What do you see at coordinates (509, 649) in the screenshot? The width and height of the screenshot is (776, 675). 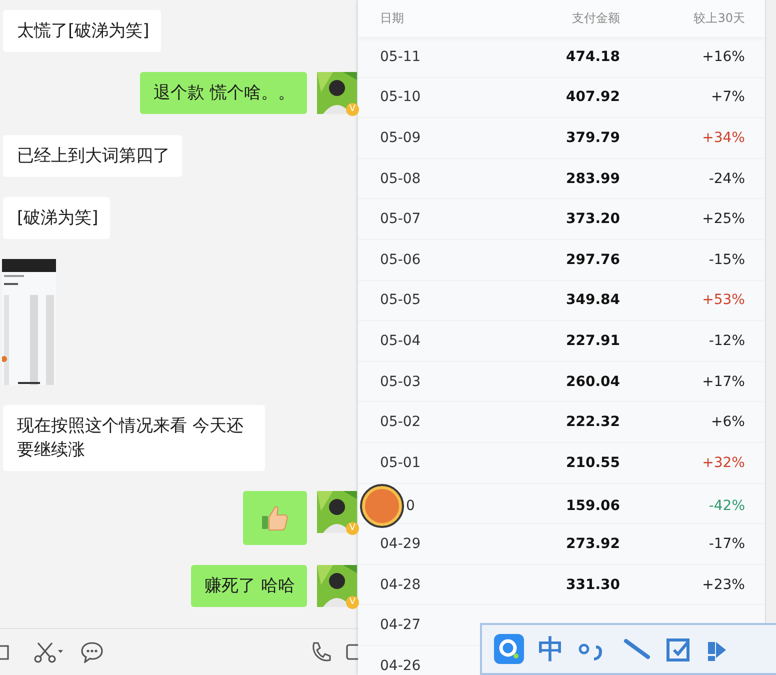 I see `input-method-logo-icon` at bounding box center [509, 649].